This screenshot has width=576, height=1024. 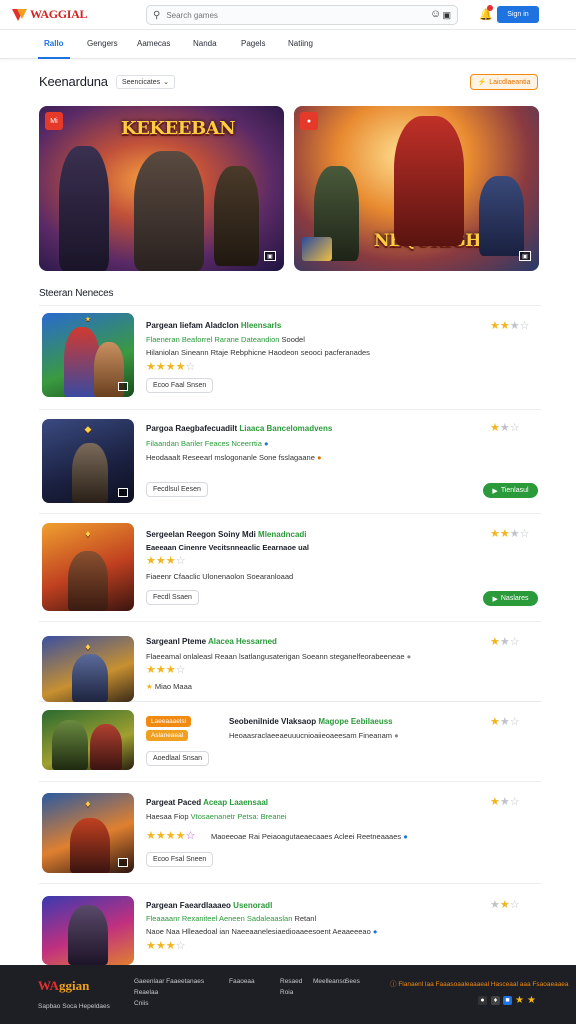 What do you see at coordinates (207, 802) in the screenshot?
I see `item-title: Pargeat Paced Aceap Laaensaal` at bounding box center [207, 802].